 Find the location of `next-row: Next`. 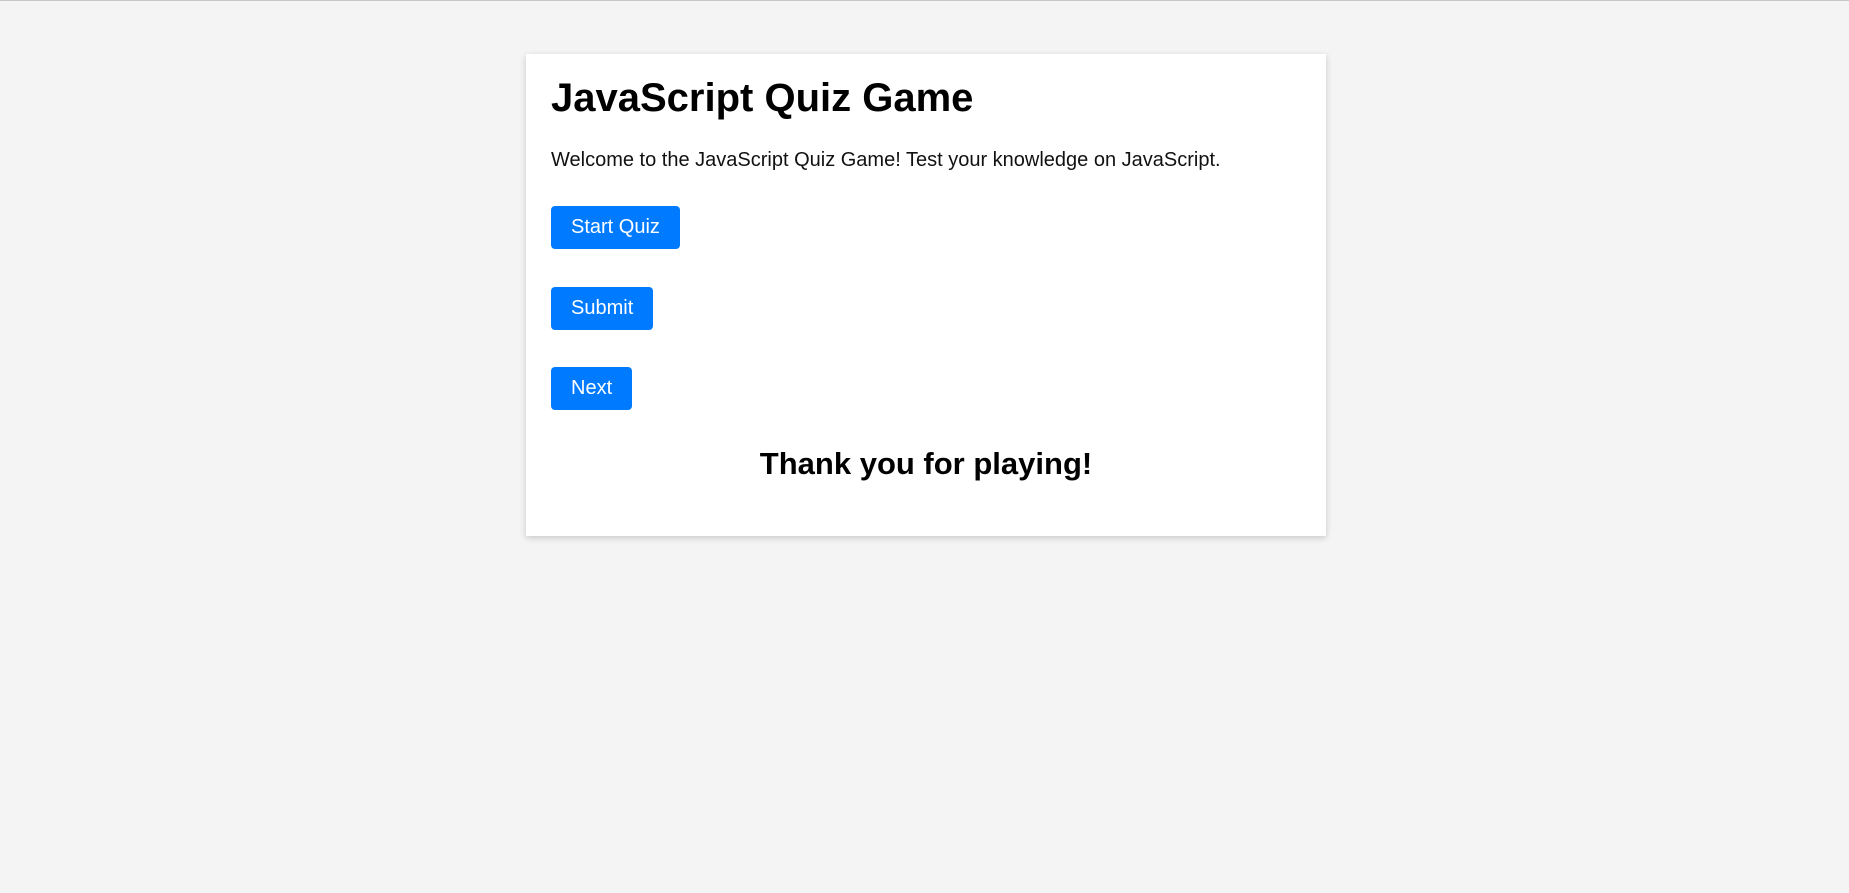

next-row: Next is located at coordinates (592, 388).